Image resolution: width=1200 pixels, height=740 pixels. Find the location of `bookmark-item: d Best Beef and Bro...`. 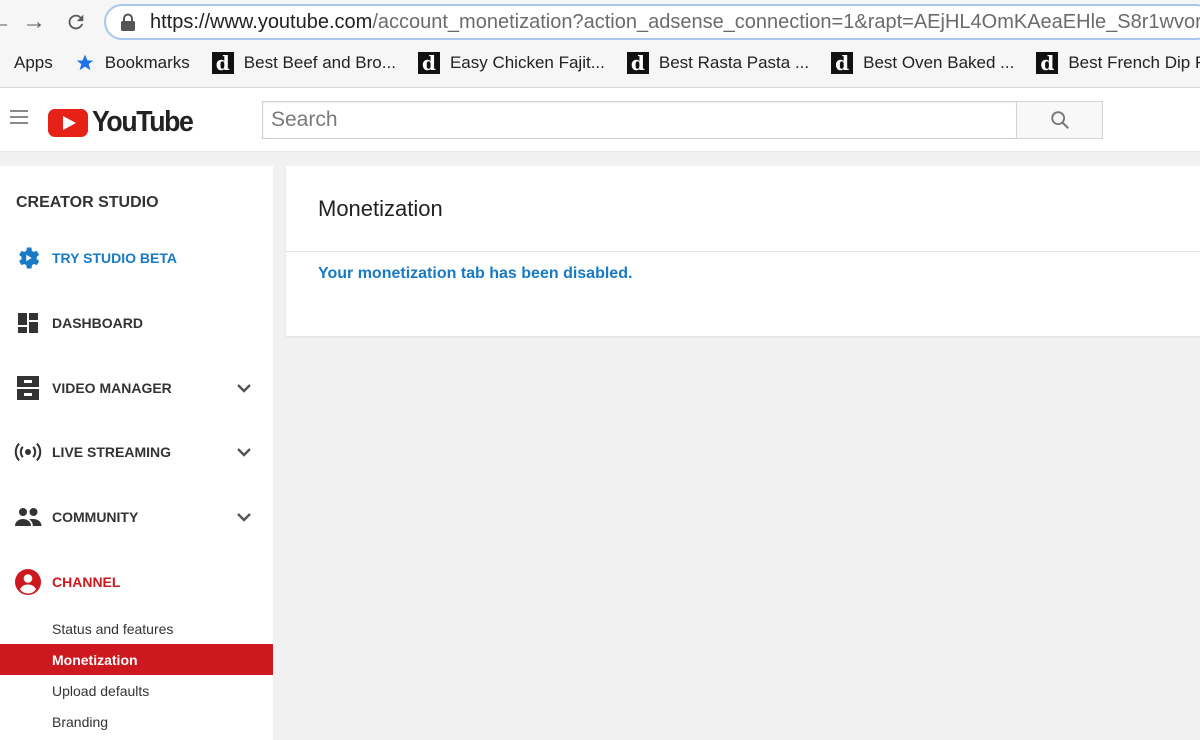

bookmark-item: d Best Beef and Bro... is located at coordinates (303, 63).